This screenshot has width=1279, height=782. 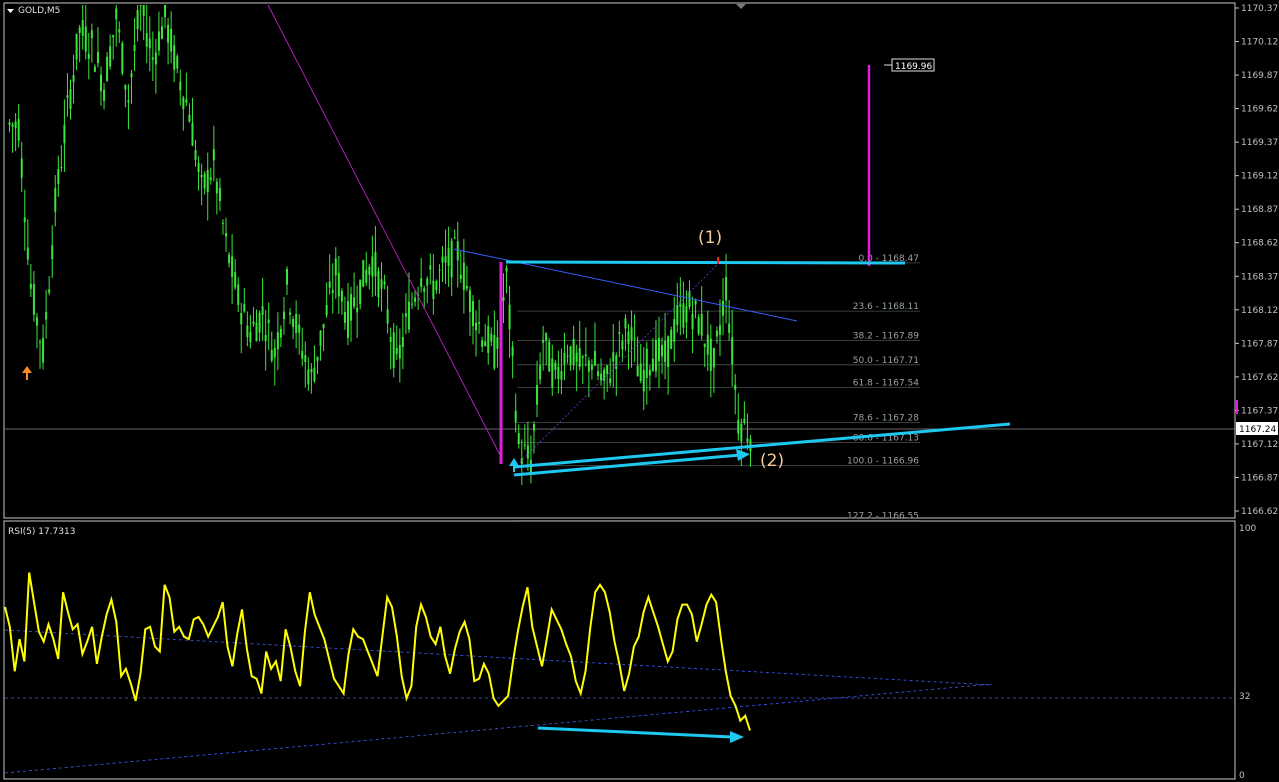 I want to click on price-tick-label: 1170.37, so click(x=1259, y=9).